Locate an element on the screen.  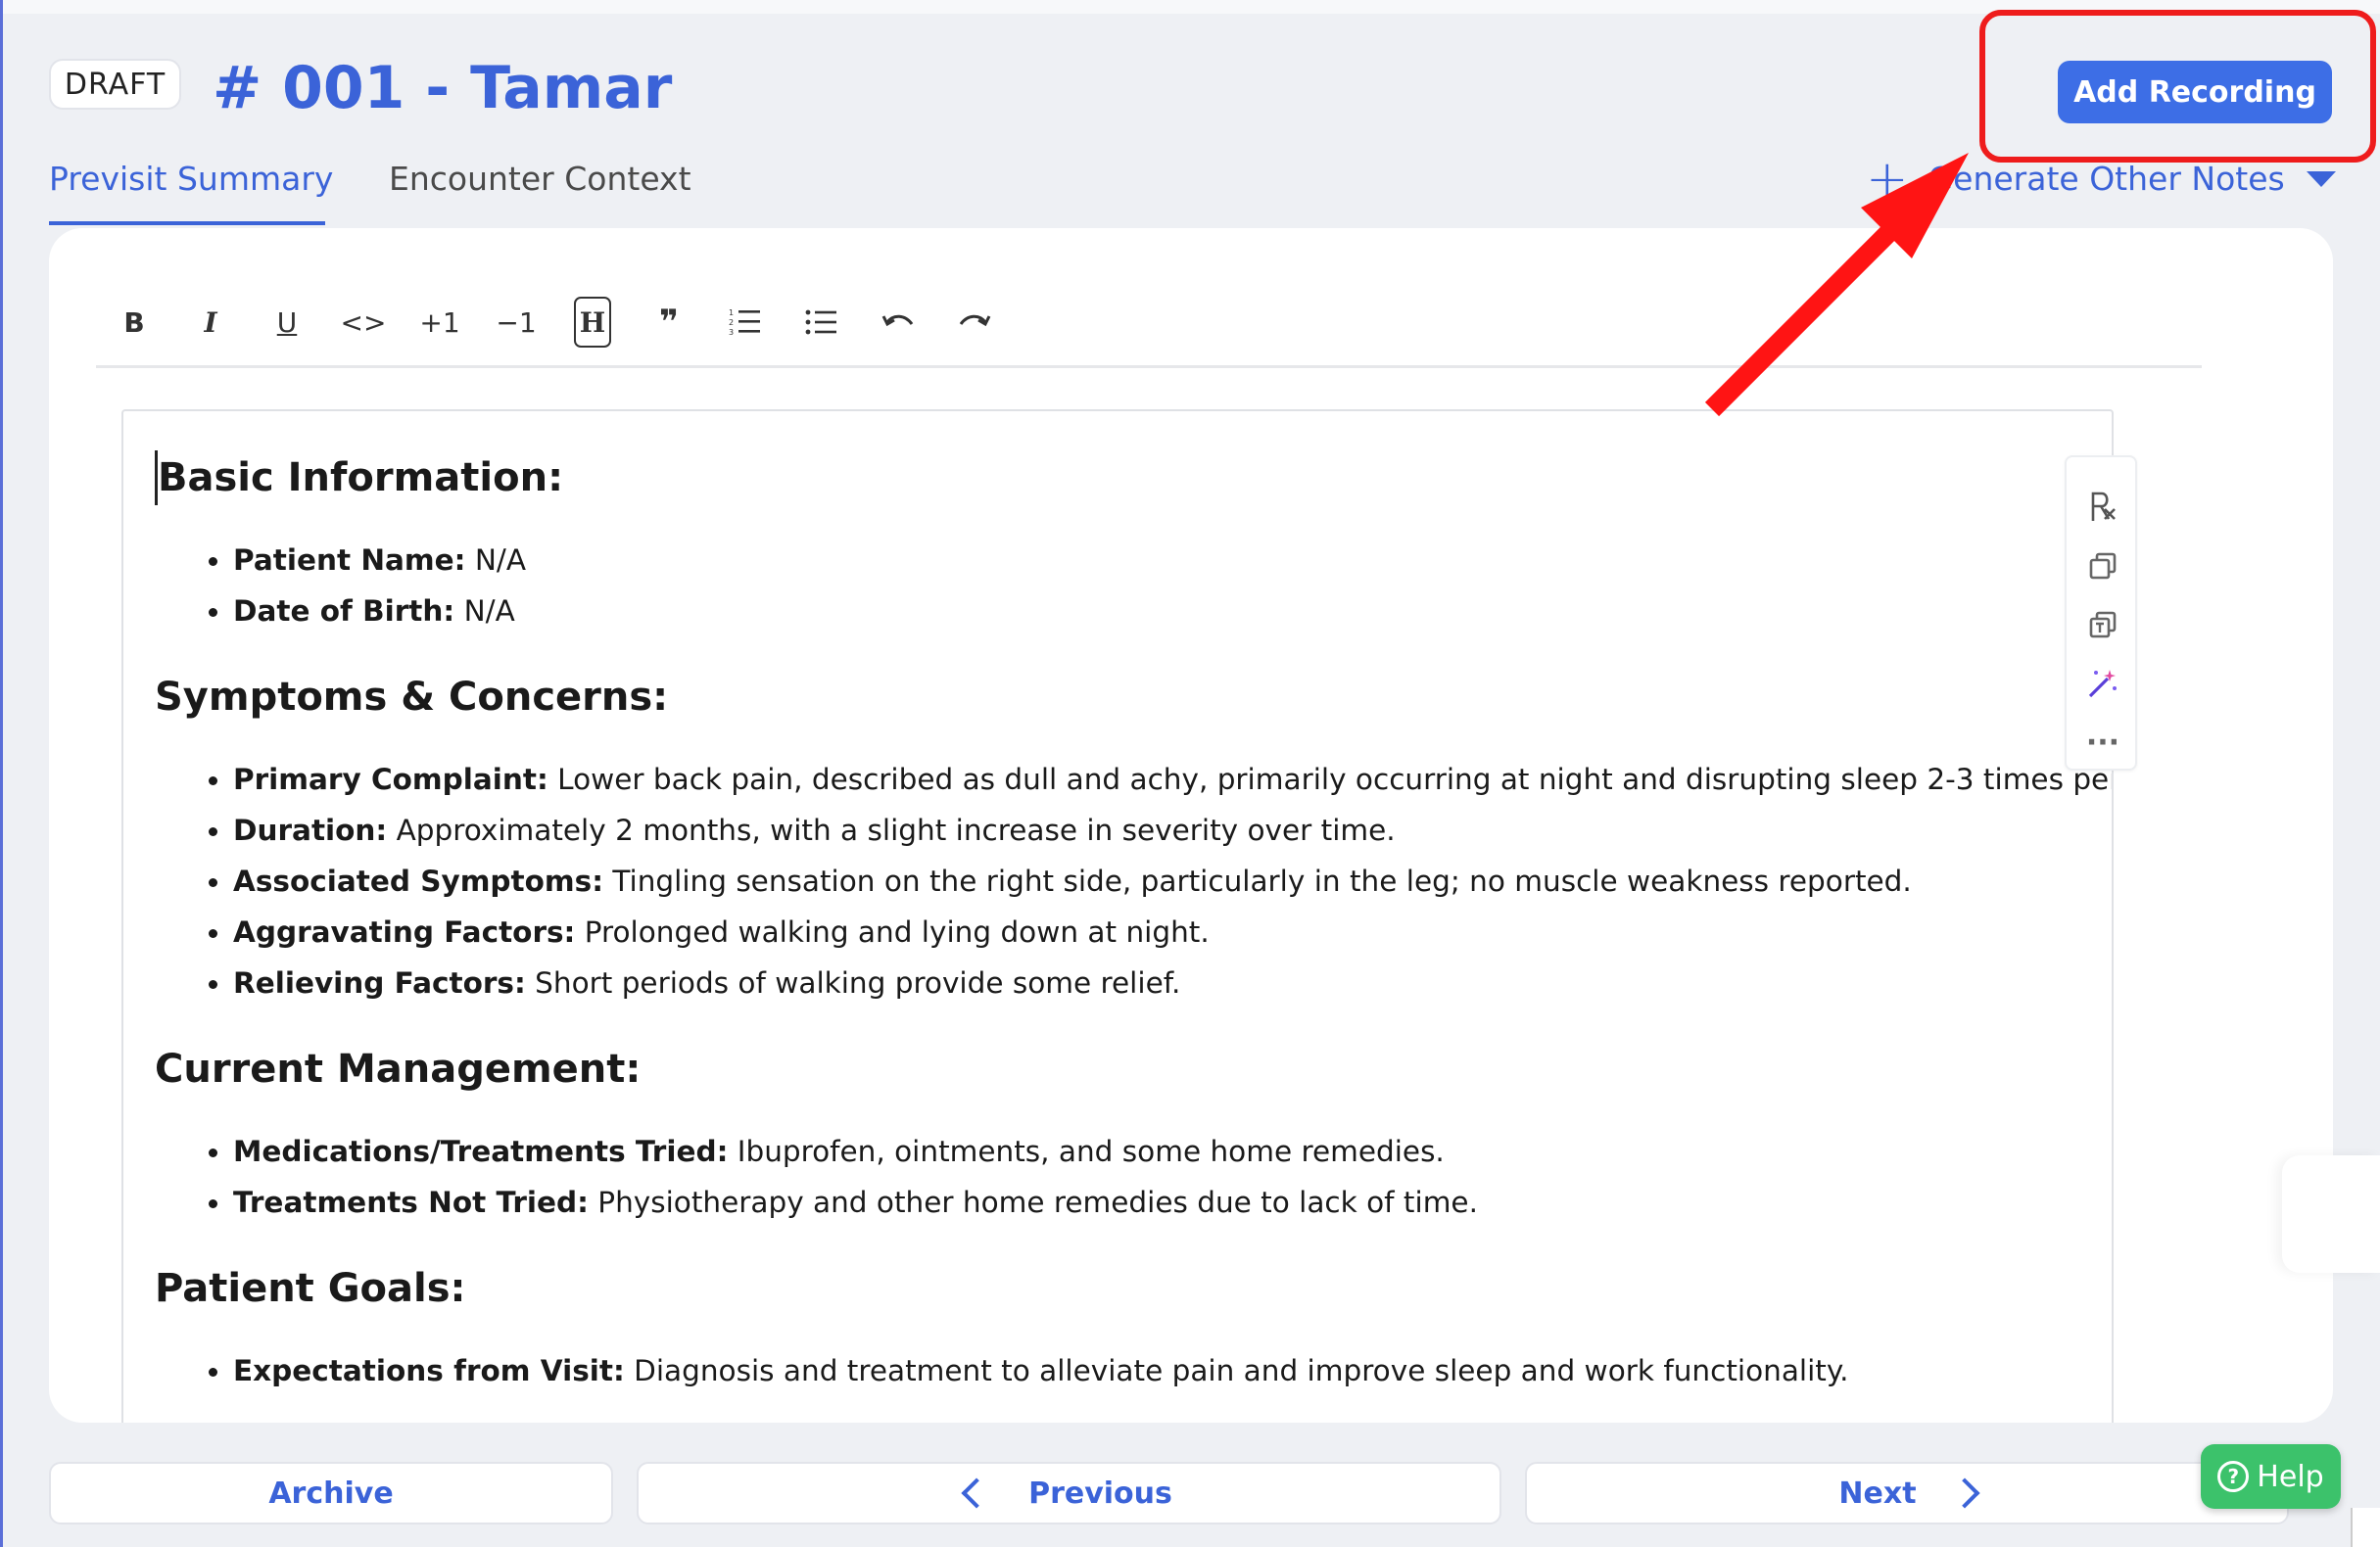
undo-button is located at coordinates (898, 322).